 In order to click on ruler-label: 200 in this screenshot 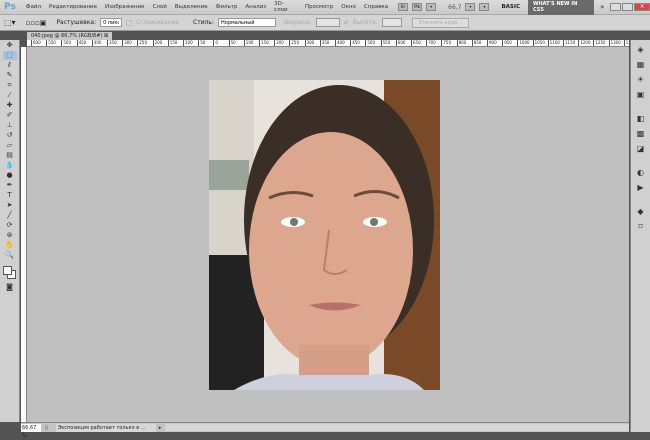, I will do `click(157, 43)`.